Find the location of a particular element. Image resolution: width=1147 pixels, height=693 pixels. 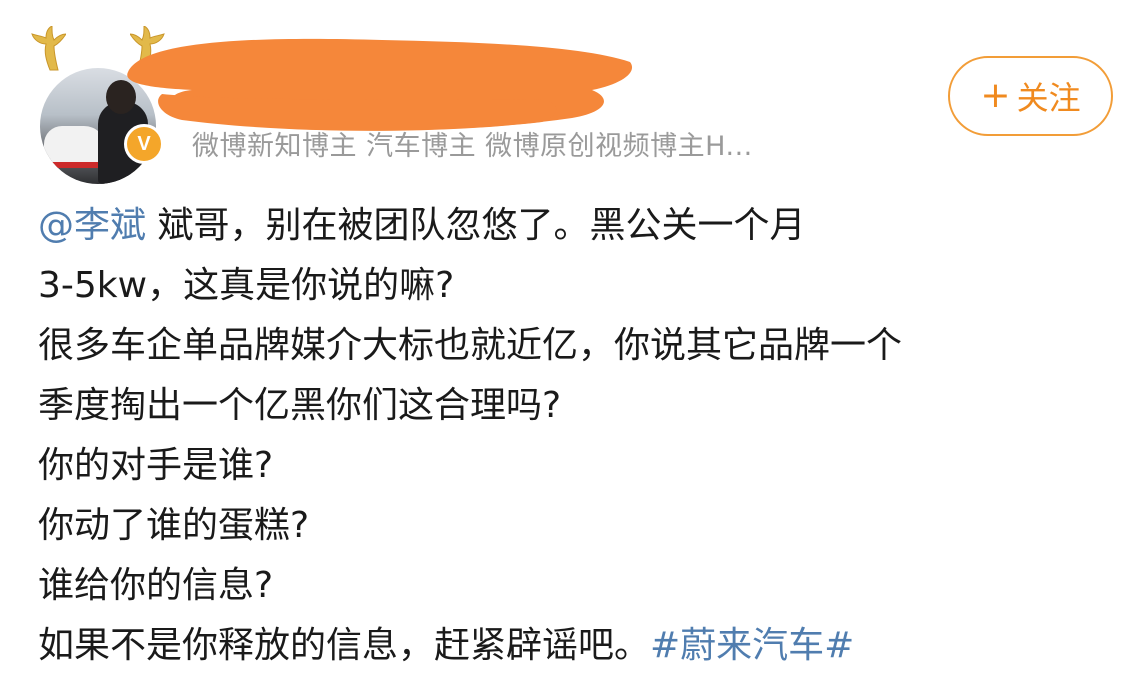

mention-link: @李斌 is located at coordinates (92, 225).